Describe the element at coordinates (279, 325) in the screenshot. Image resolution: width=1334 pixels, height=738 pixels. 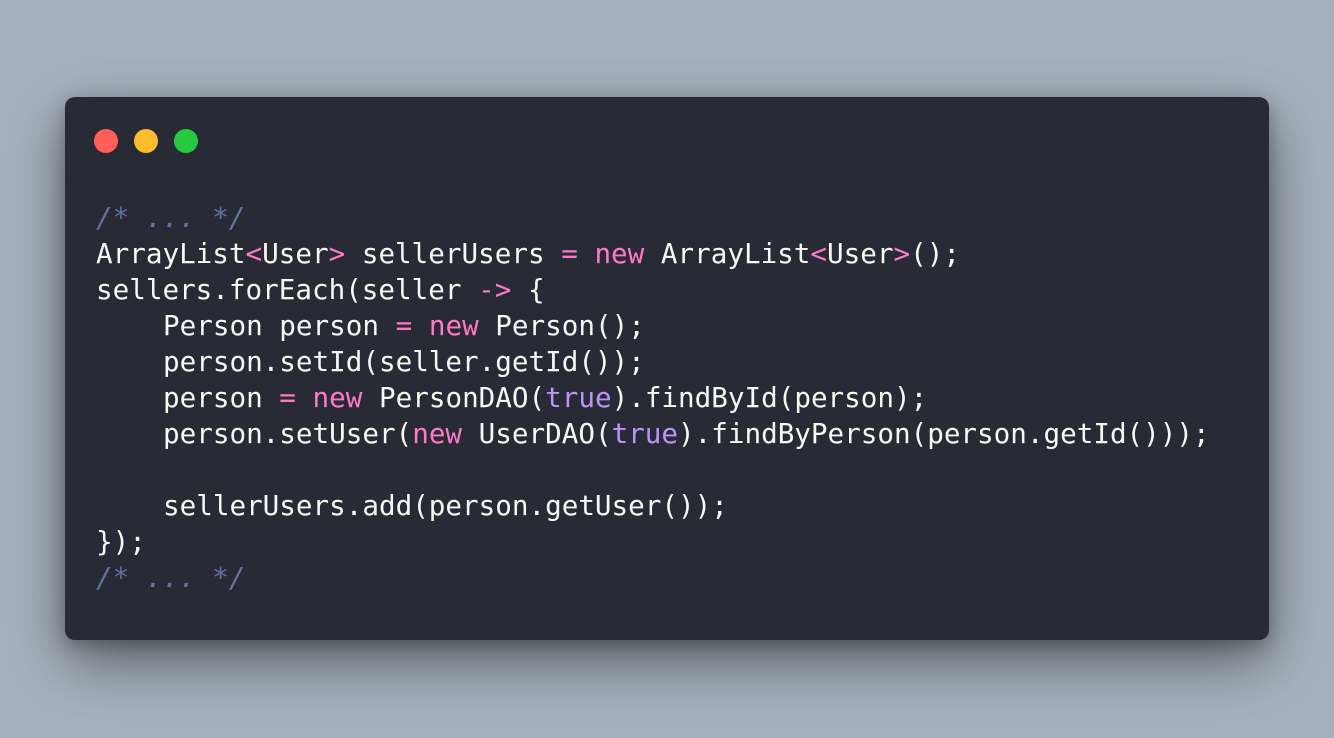
I see `code-token-plain: Person person` at that location.